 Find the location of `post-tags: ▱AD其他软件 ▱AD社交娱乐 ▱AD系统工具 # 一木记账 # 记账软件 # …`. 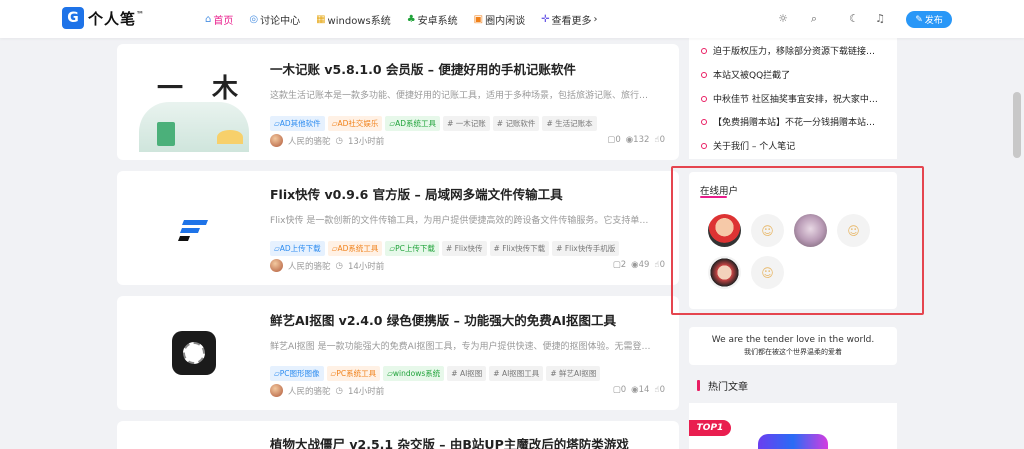

post-tags: ▱AD其他软件 ▱AD社交娱乐 ▱AD系统工具 # 一木记账 # 记账软件 # … is located at coordinates (433, 123).